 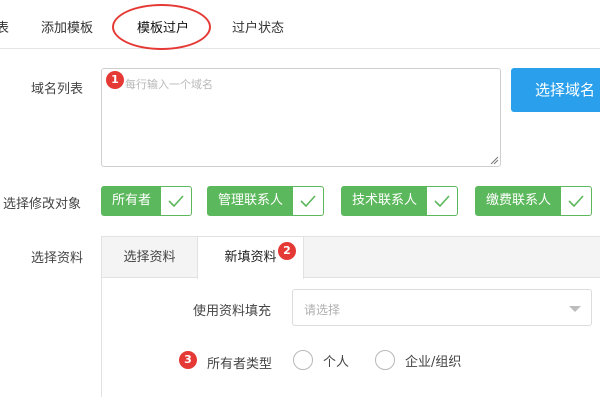 What do you see at coordinates (555, 90) in the screenshot?
I see `select-domain-button: 选择域名` at bounding box center [555, 90].